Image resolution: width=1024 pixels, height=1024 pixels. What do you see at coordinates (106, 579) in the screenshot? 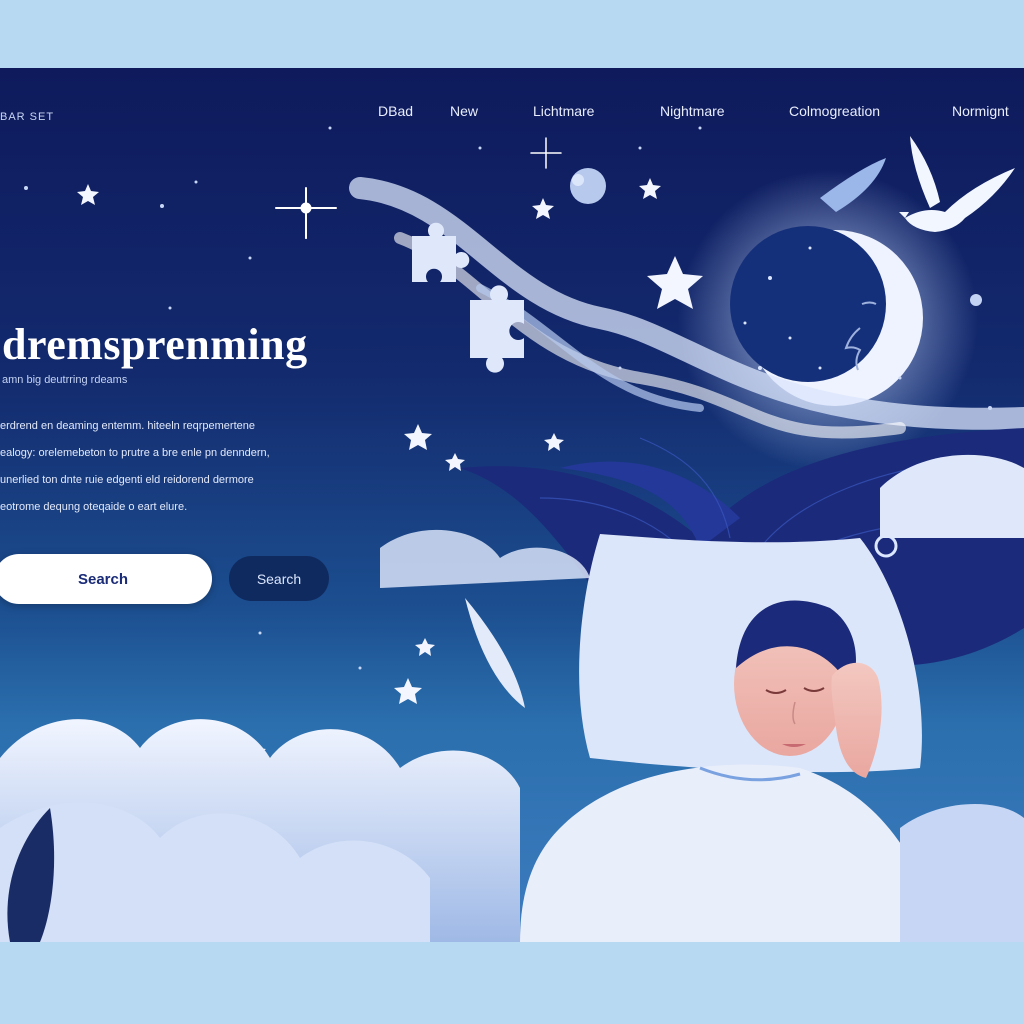
I see `search-input` at bounding box center [106, 579].